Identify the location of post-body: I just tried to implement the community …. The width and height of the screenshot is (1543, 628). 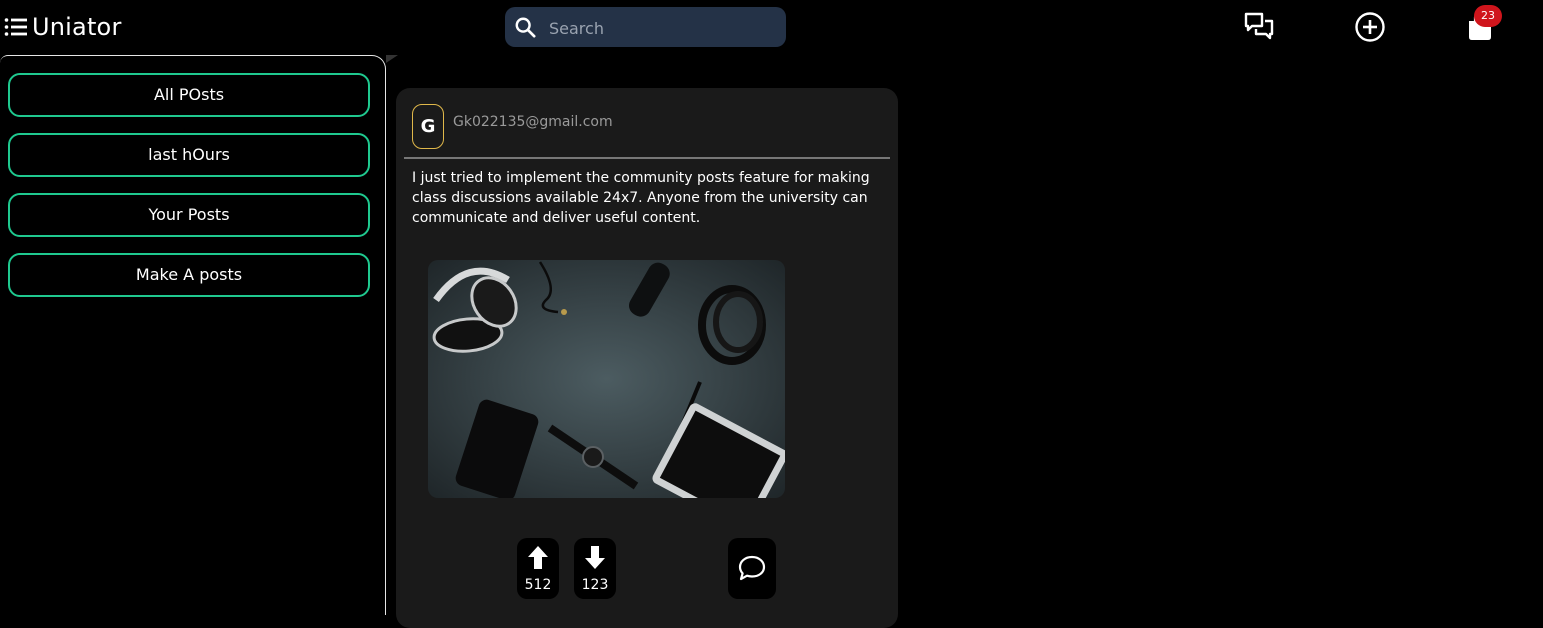
(641, 198).